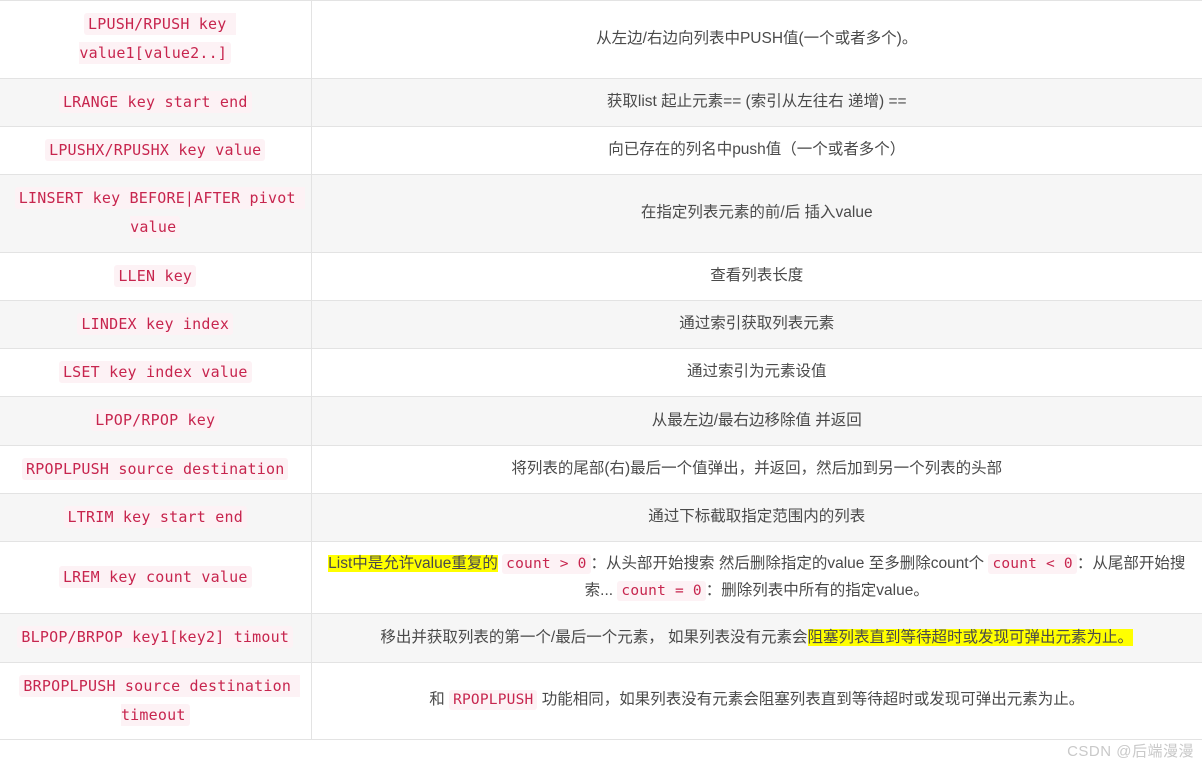 This screenshot has height=765, width=1202. I want to click on command-cell: LPUSH/RPUSH key value1[value2..], so click(156, 39).